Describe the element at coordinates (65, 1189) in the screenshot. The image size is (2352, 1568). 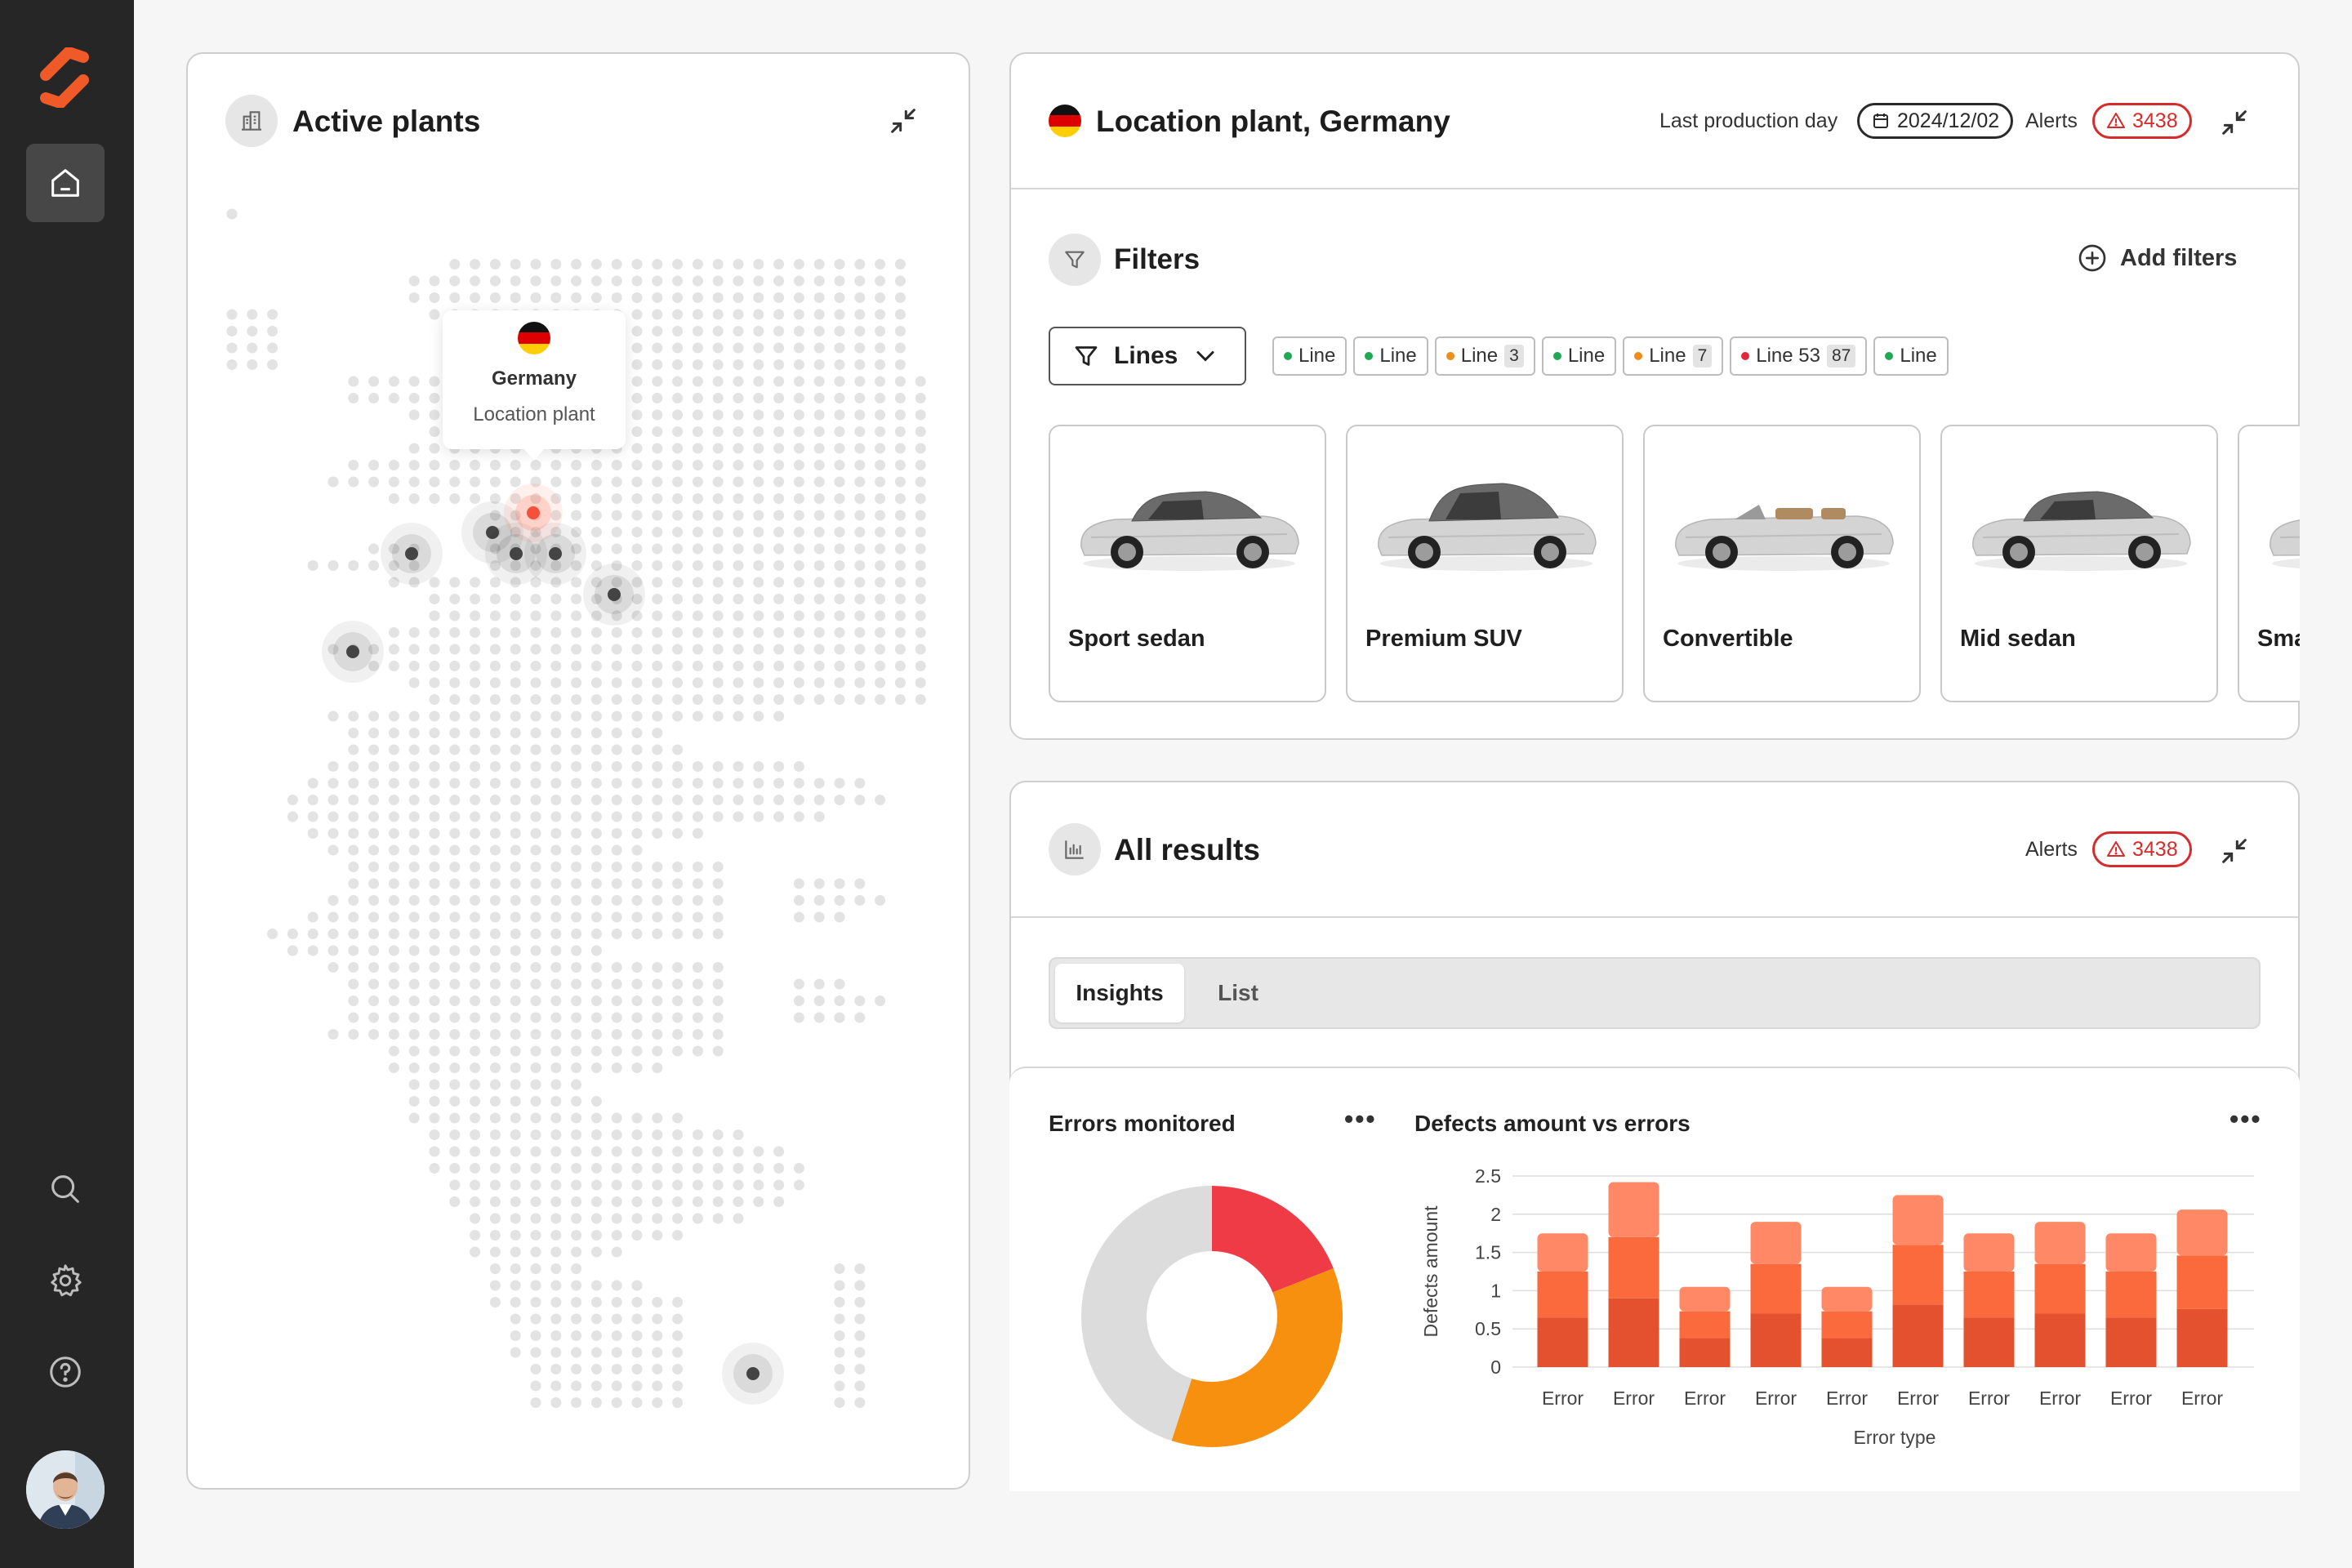
I see `search-button` at that location.